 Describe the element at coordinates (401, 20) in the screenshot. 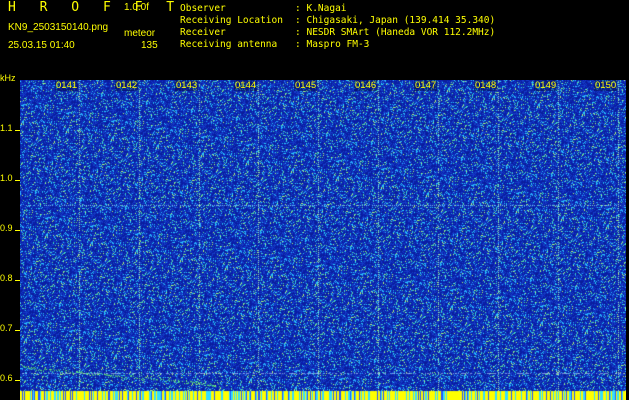

I see `info-value: Chigasaki, Japan (139.414 35.340)` at that location.